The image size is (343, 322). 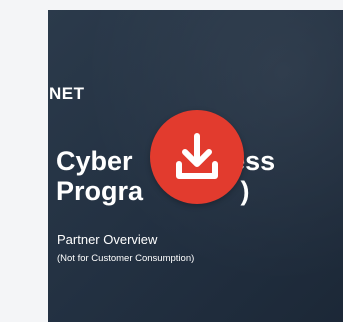 I want to click on document-note: (Not for Customer Consumption), so click(x=126, y=258).